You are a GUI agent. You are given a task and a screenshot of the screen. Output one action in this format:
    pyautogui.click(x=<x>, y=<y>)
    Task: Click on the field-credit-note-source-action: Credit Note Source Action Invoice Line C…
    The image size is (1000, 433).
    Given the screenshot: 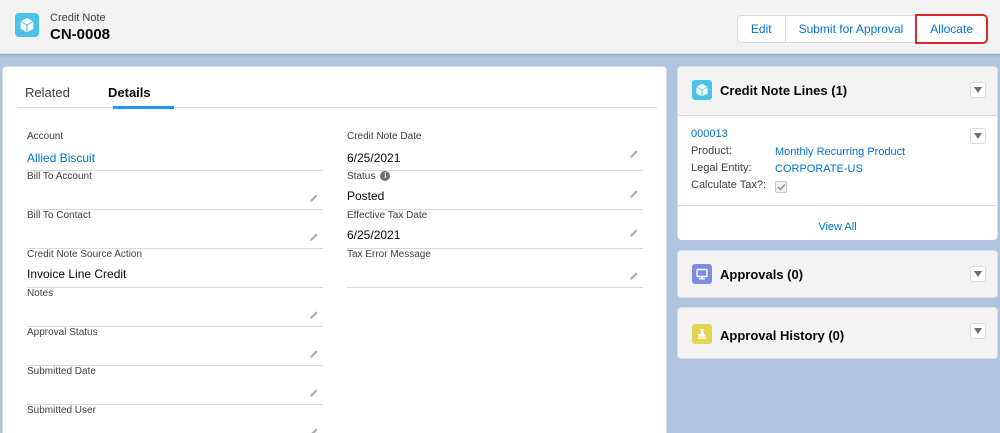 What is the action you would take?
    pyautogui.click(x=175, y=268)
    